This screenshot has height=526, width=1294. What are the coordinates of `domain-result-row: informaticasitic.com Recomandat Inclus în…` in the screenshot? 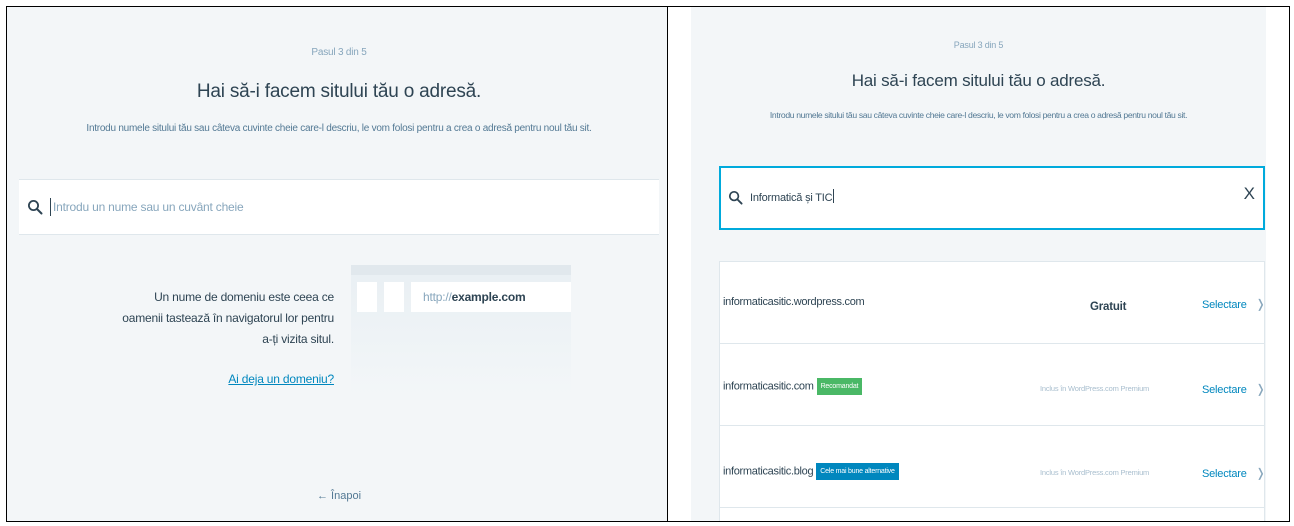 It's located at (993, 385).